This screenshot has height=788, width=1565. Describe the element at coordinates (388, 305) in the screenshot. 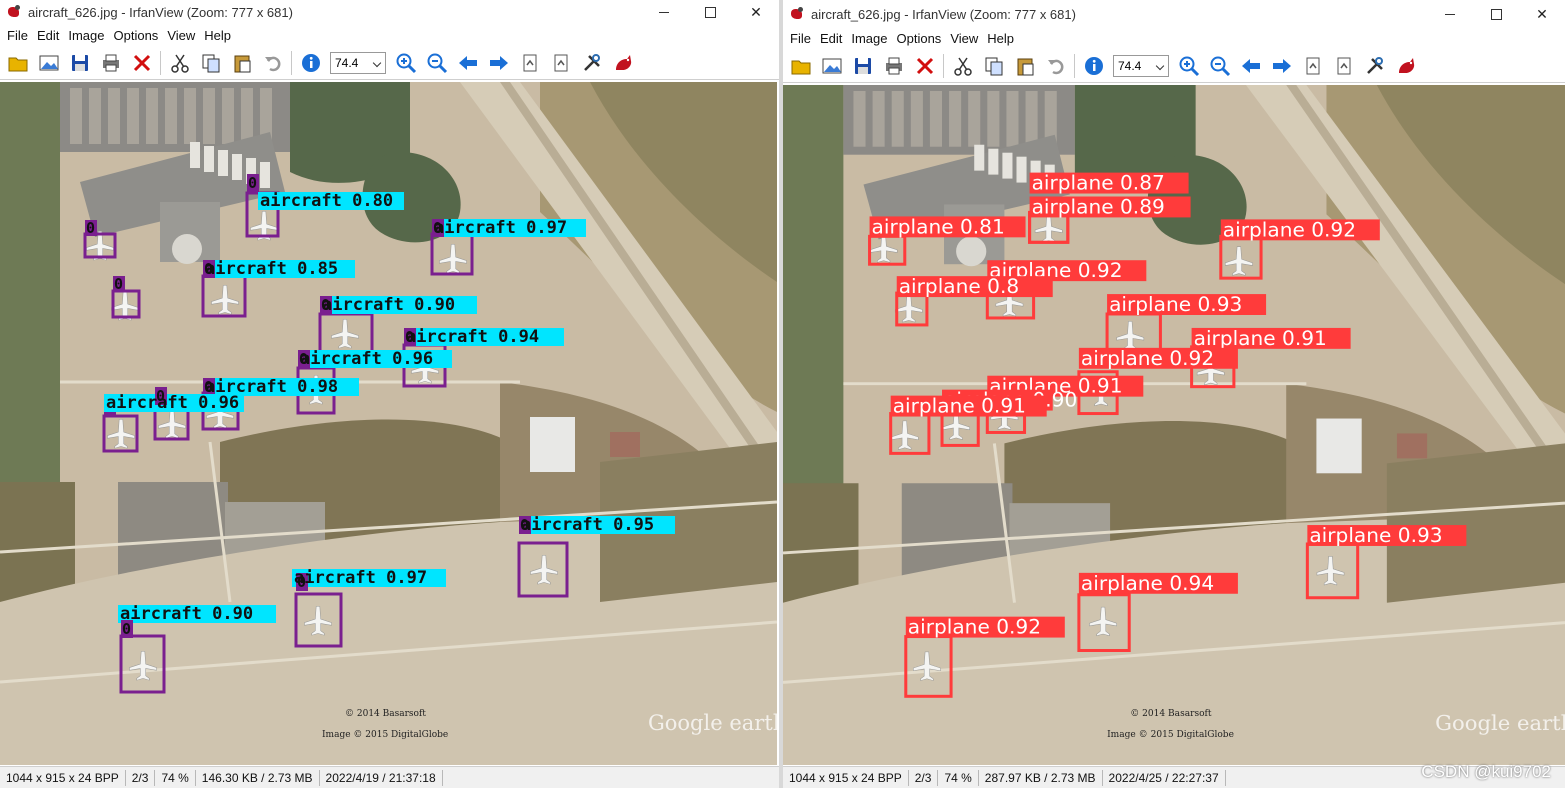

I see `detection-label: aircraft 0.90` at that location.